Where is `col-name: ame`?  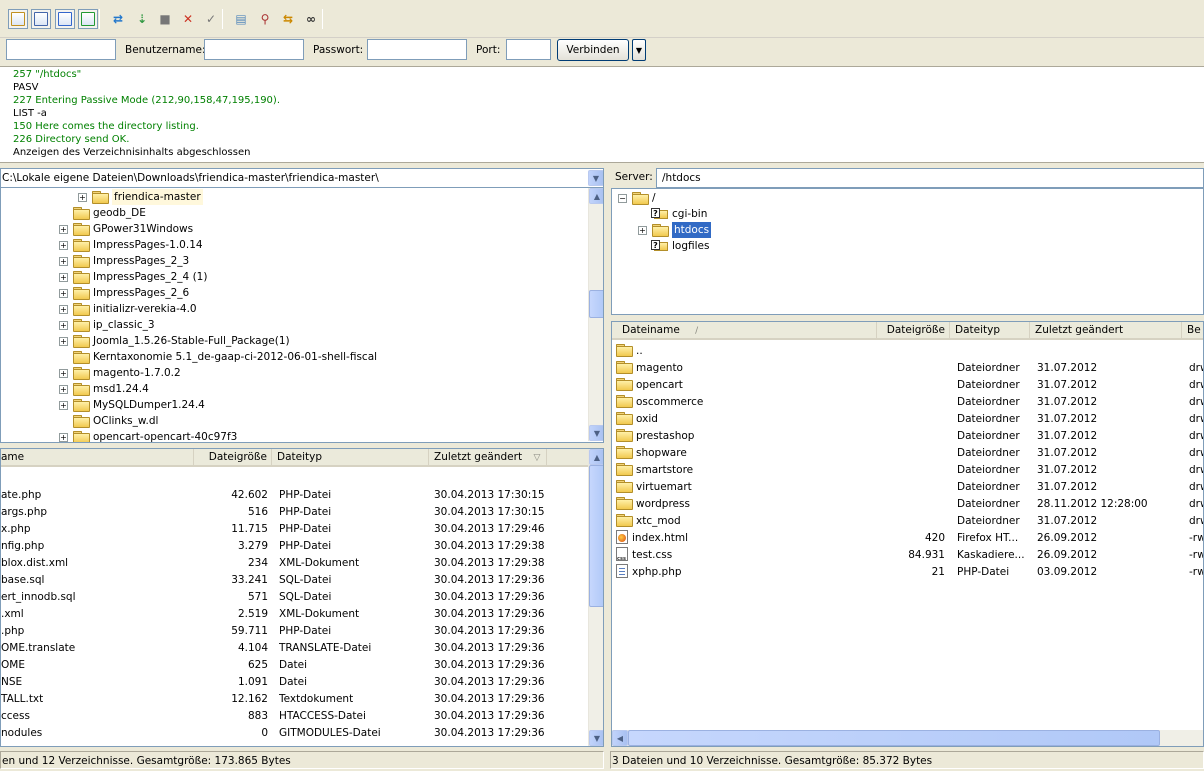
col-name: ame is located at coordinates (97, 457).